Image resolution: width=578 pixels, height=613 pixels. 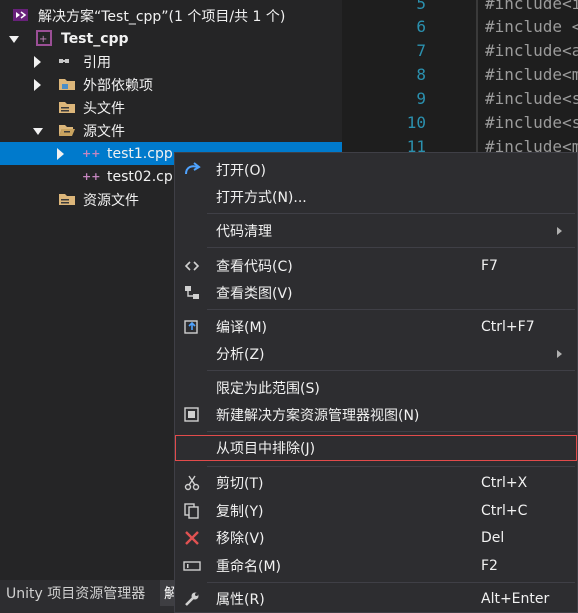 What do you see at coordinates (192, 599) in the screenshot?
I see `wrench-icon` at bounding box center [192, 599].